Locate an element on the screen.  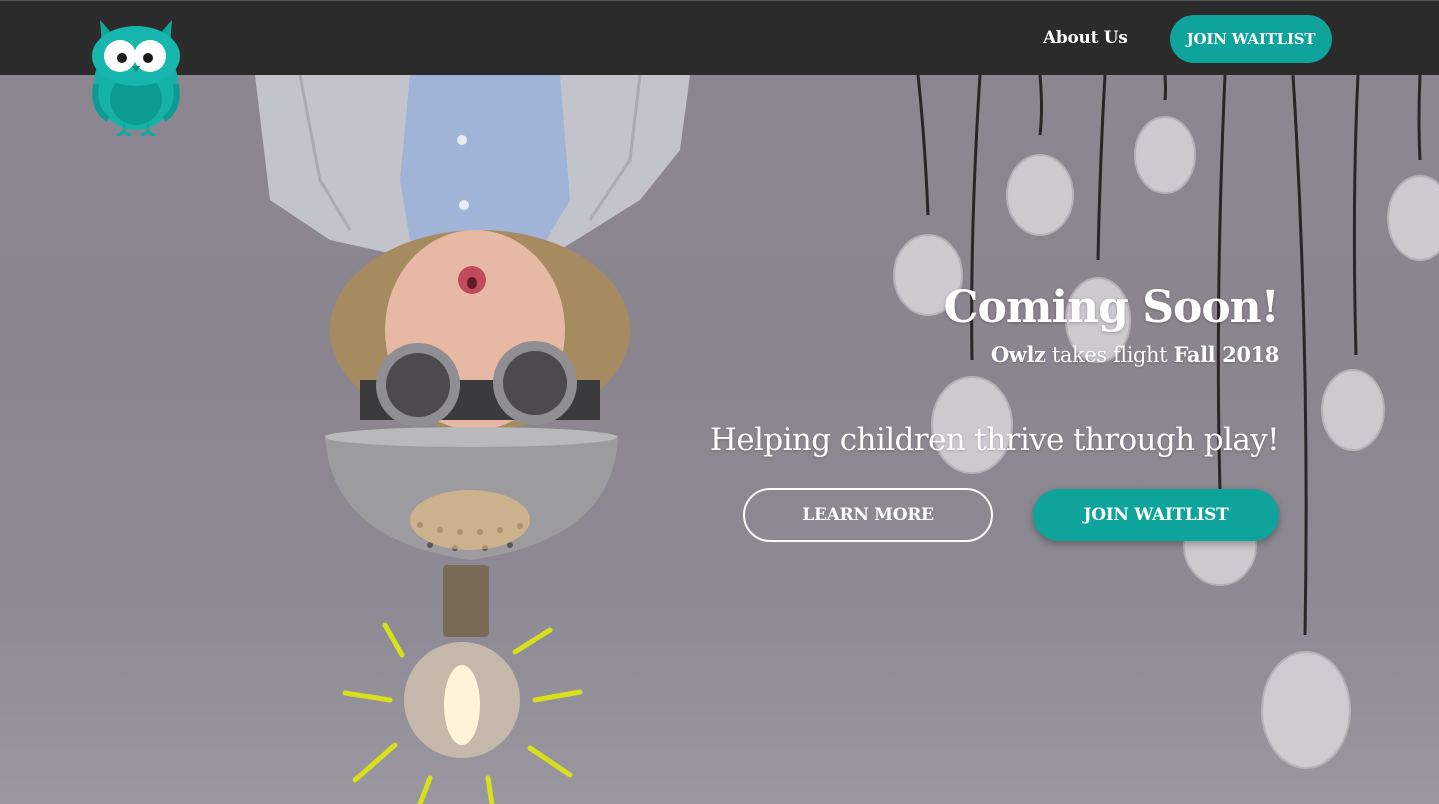
learn-more-button: LEARN MORE is located at coordinates (868, 515).